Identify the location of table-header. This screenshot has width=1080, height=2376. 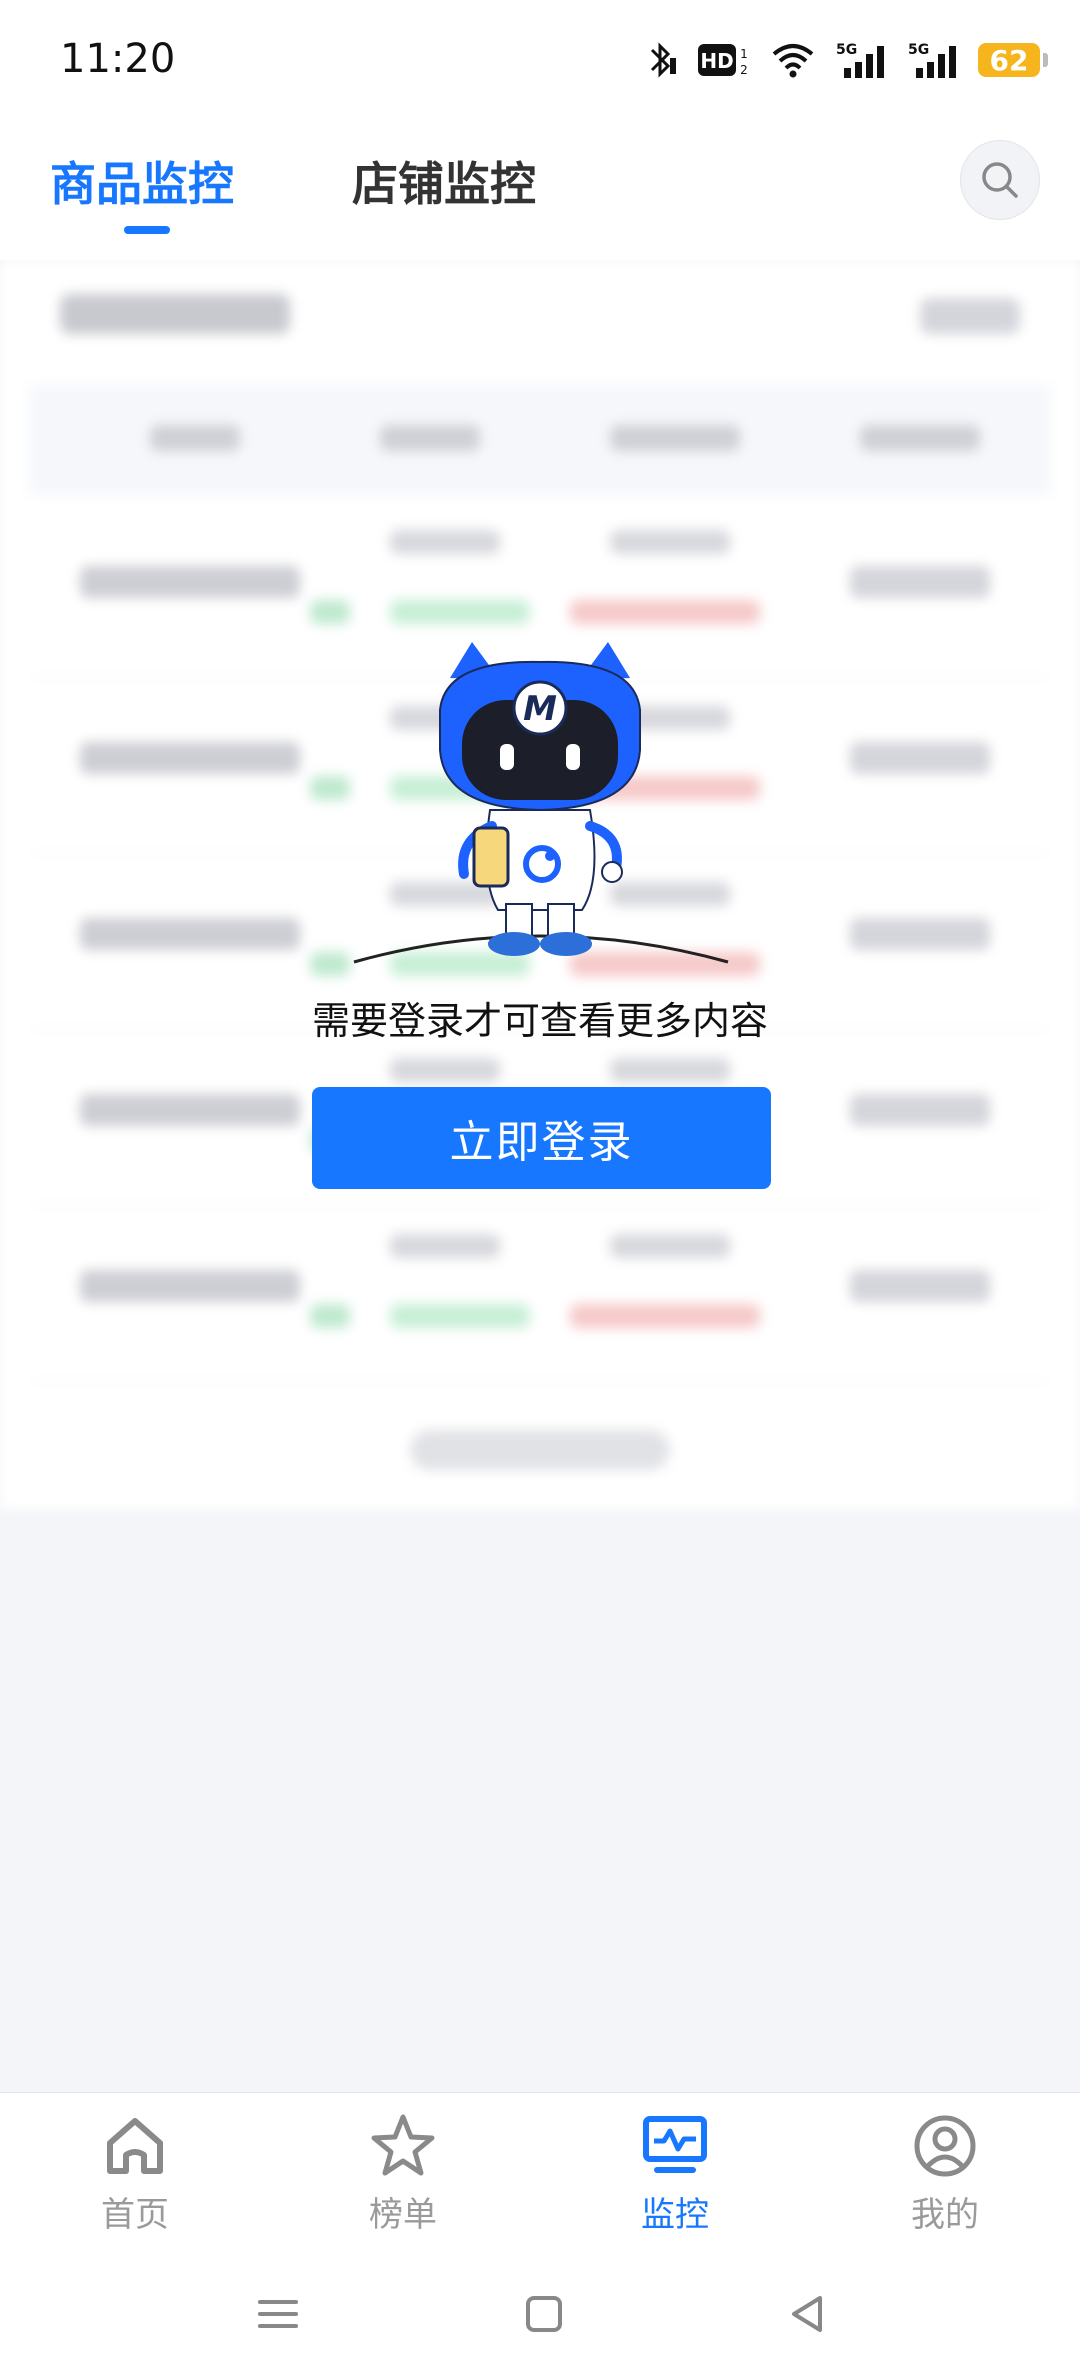
(540, 440).